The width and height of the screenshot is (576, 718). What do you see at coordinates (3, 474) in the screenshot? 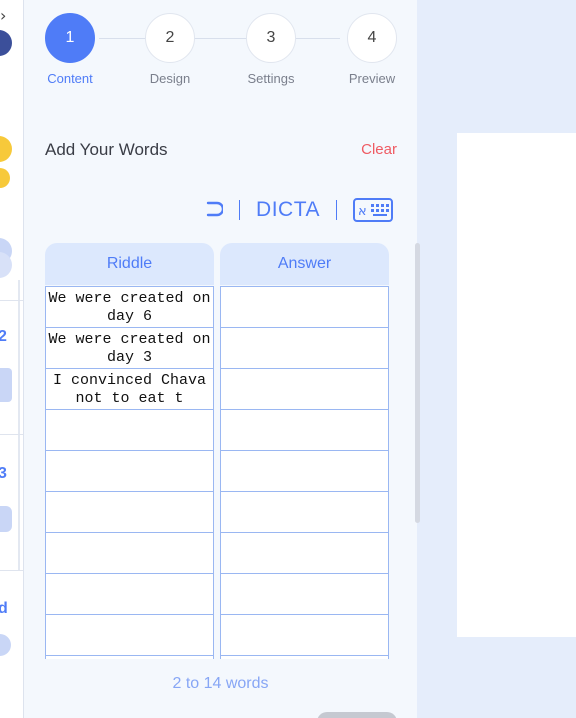
I see `strip-number-3: 3` at bounding box center [3, 474].